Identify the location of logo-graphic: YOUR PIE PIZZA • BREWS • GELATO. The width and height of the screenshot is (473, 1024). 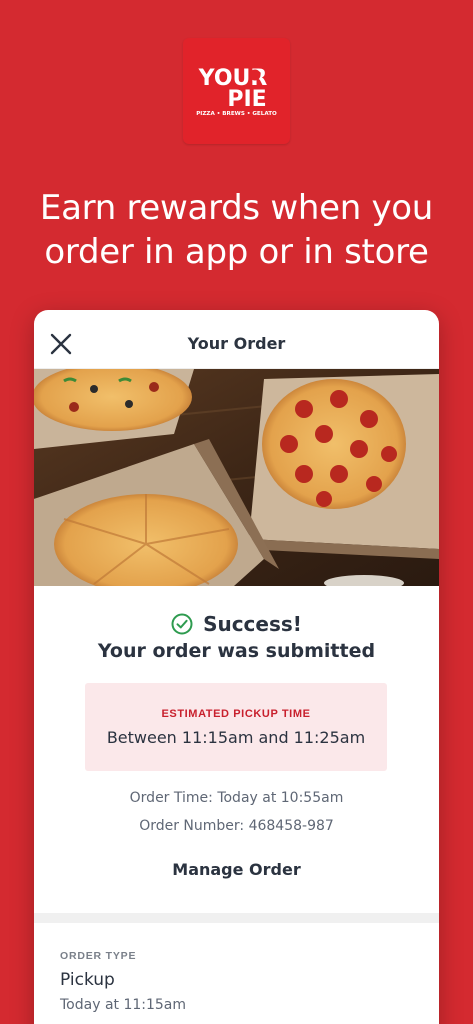
(236, 91).